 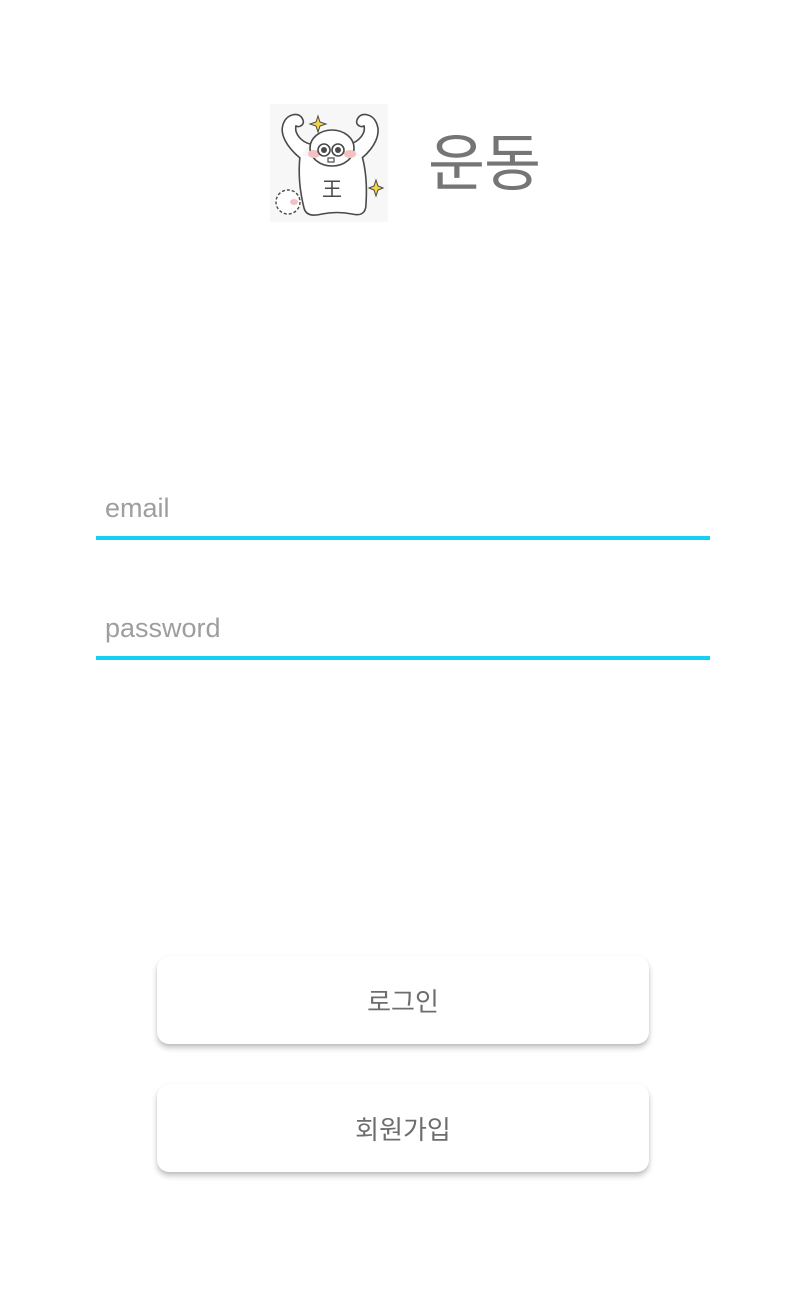 What do you see at coordinates (329, 163) in the screenshot?
I see `muscle-ghost-mascot-icon: 王` at bounding box center [329, 163].